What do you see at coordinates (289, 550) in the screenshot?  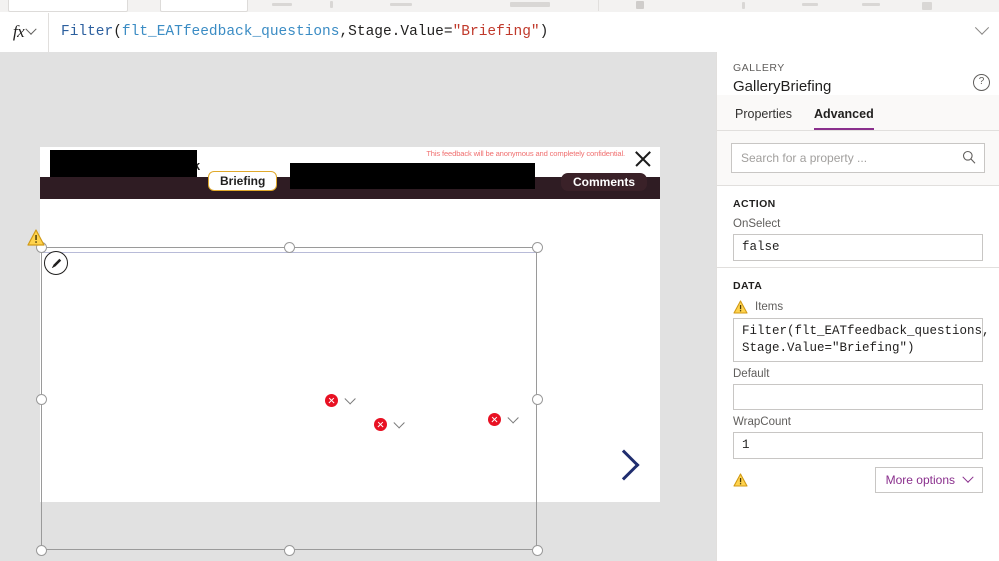 I see `resize-handle-bottom-center` at bounding box center [289, 550].